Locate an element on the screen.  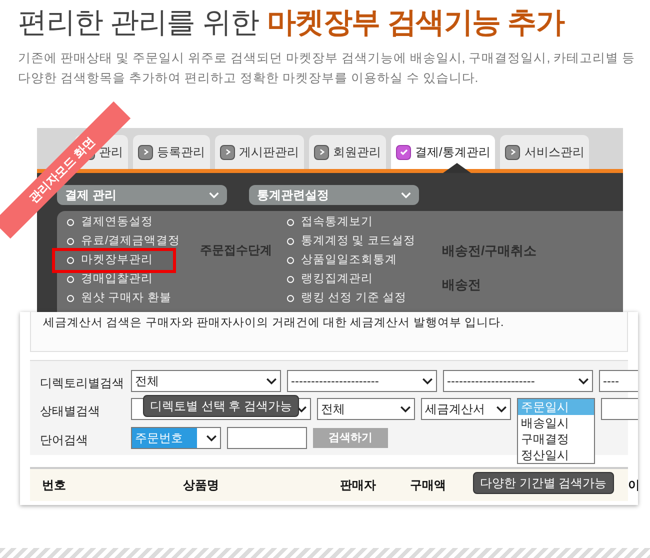
page-title-highlight: 마켓장부 검색기능 추가 is located at coordinates (415, 23).